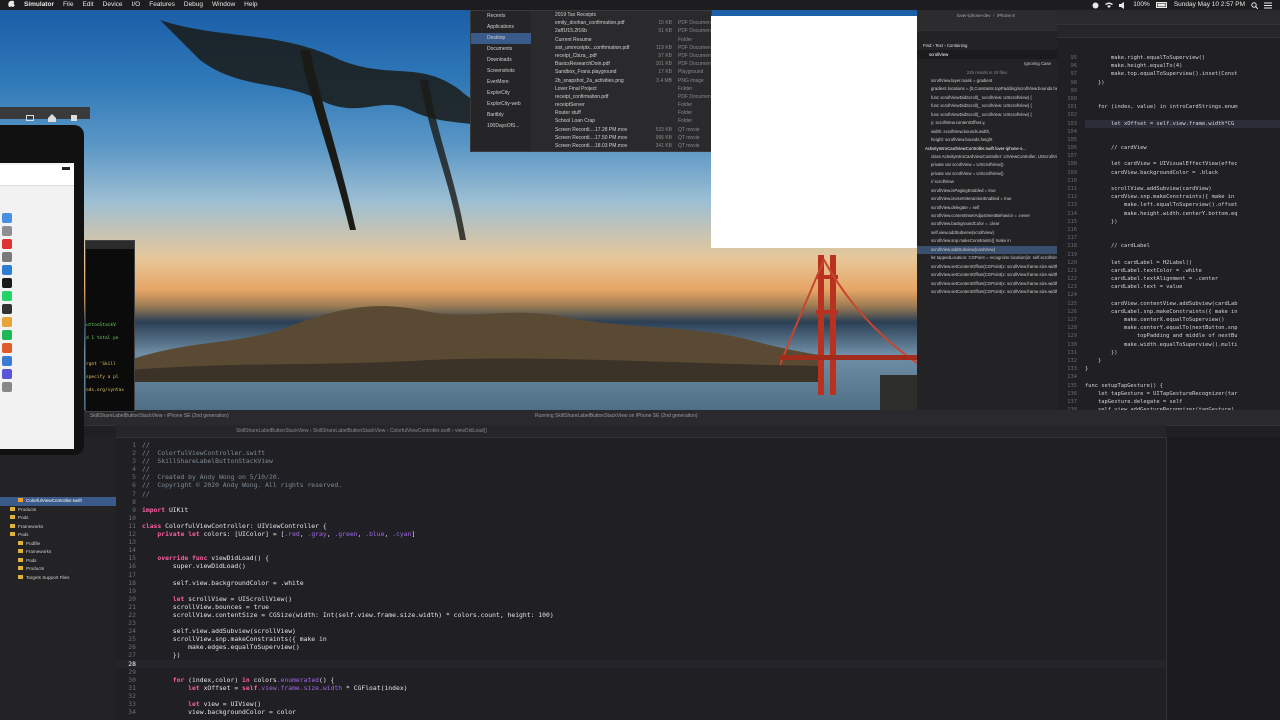 This screenshot has height=720, width=1280. Describe the element at coordinates (501, 38) in the screenshot. I see `sidebar-item-desktop: Desktop` at that location.